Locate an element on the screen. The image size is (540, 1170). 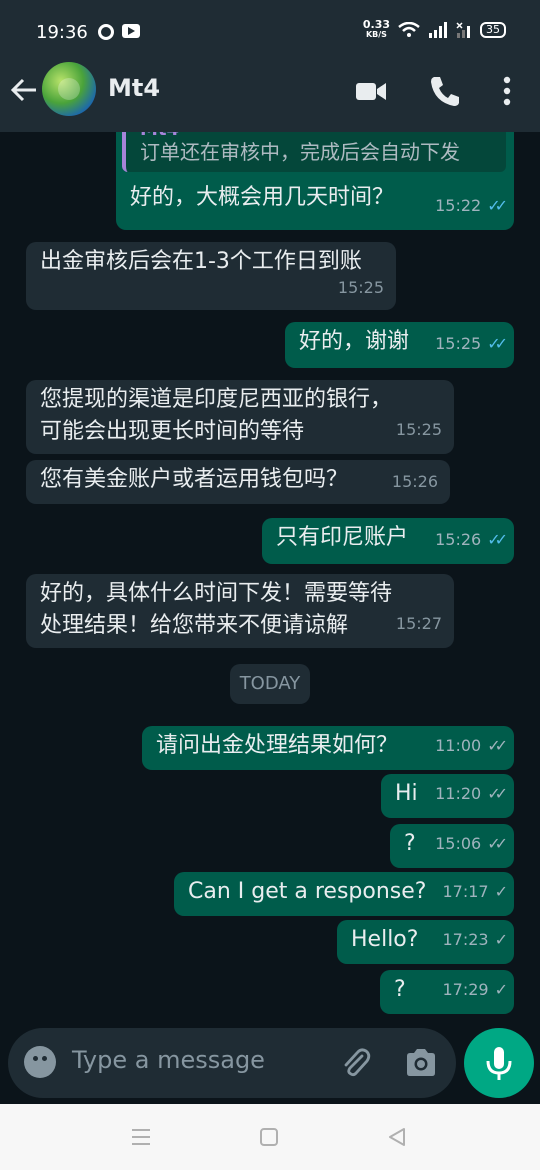
message-outgoing: Hi 11:20 ✓✓ is located at coordinates (447, 796).